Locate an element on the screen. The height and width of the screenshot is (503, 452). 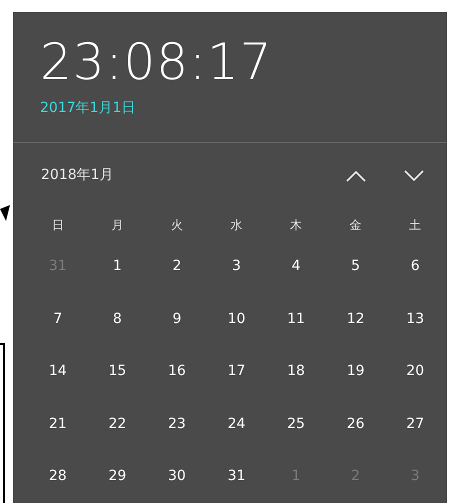
day-cell: 12 is located at coordinates (355, 319).